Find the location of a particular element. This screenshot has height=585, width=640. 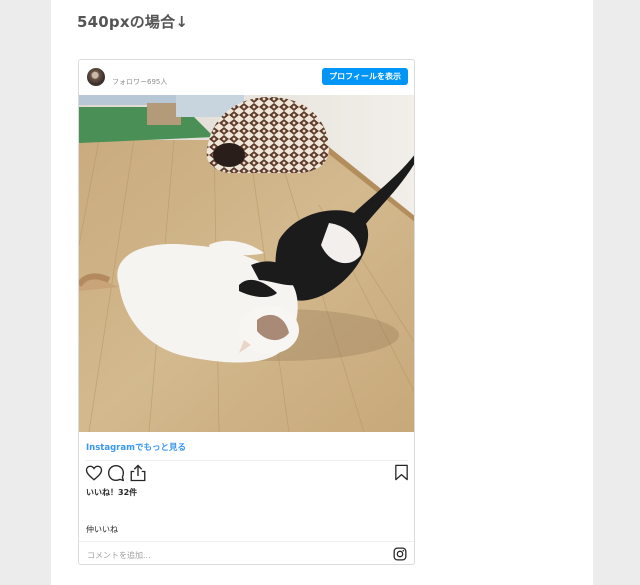

follower-count: フォロワー695人 is located at coordinates (140, 82).